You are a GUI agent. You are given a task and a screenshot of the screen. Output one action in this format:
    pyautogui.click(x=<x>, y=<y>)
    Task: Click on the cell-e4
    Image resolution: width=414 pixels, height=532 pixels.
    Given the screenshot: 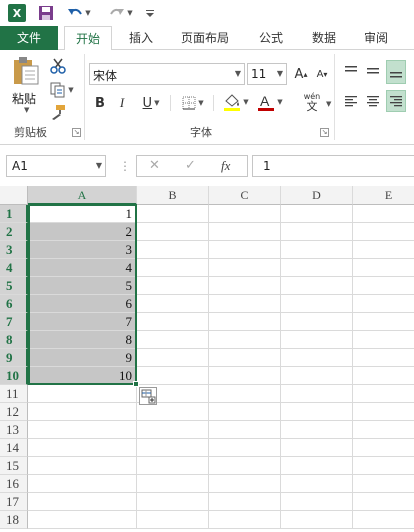 What is the action you would take?
    pyautogui.click(x=383, y=268)
    